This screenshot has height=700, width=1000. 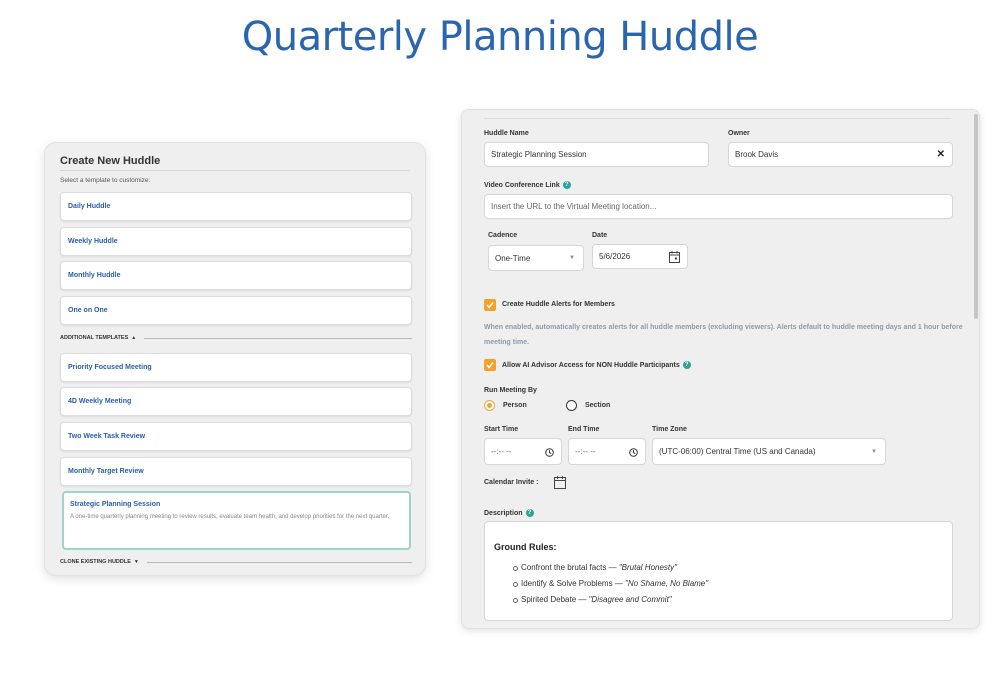 What do you see at coordinates (840, 154) in the screenshot?
I see `owner-input: Brook Davis ✕` at bounding box center [840, 154].